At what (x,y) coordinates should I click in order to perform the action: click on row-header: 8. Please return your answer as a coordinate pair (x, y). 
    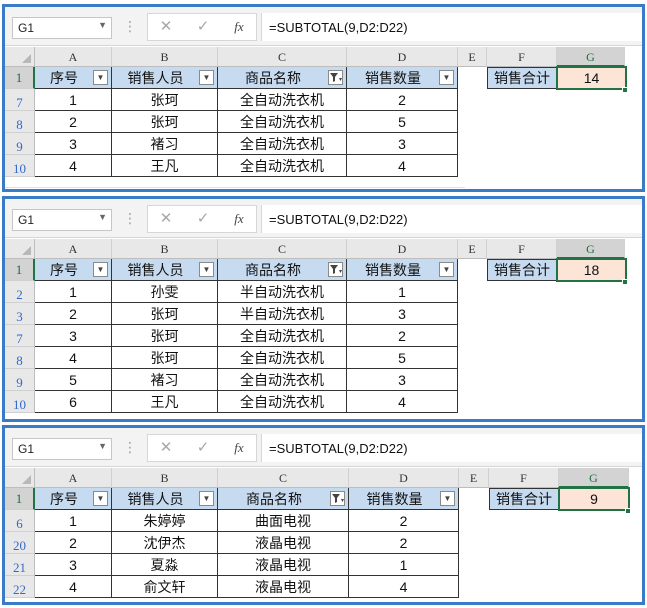
    Looking at the image, I should click on (20, 358).